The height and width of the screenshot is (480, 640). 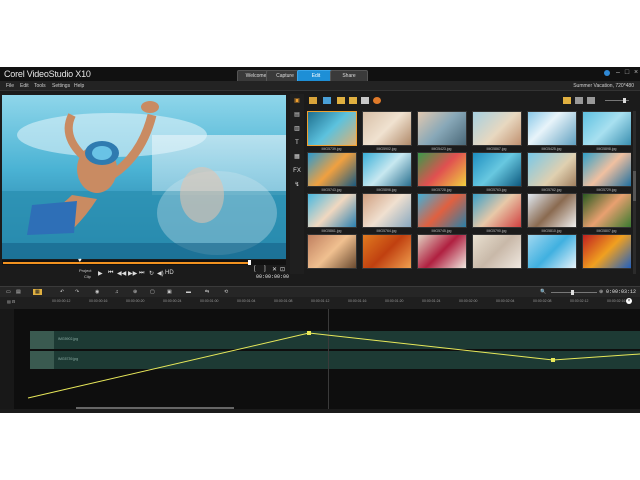 What do you see at coordinates (135, 292) in the screenshot?
I see `motion-tracking-icon: ⊕` at bounding box center [135, 292].